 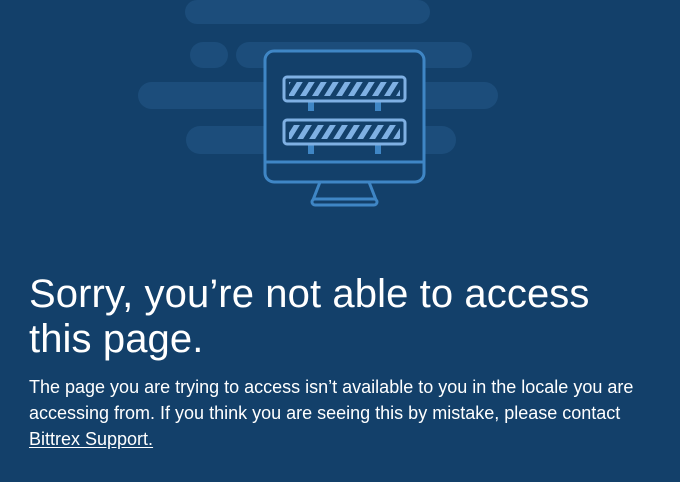 What do you see at coordinates (91, 439) in the screenshot?
I see `support-link: Bittrex Support.` at bounding box center [91, 439].